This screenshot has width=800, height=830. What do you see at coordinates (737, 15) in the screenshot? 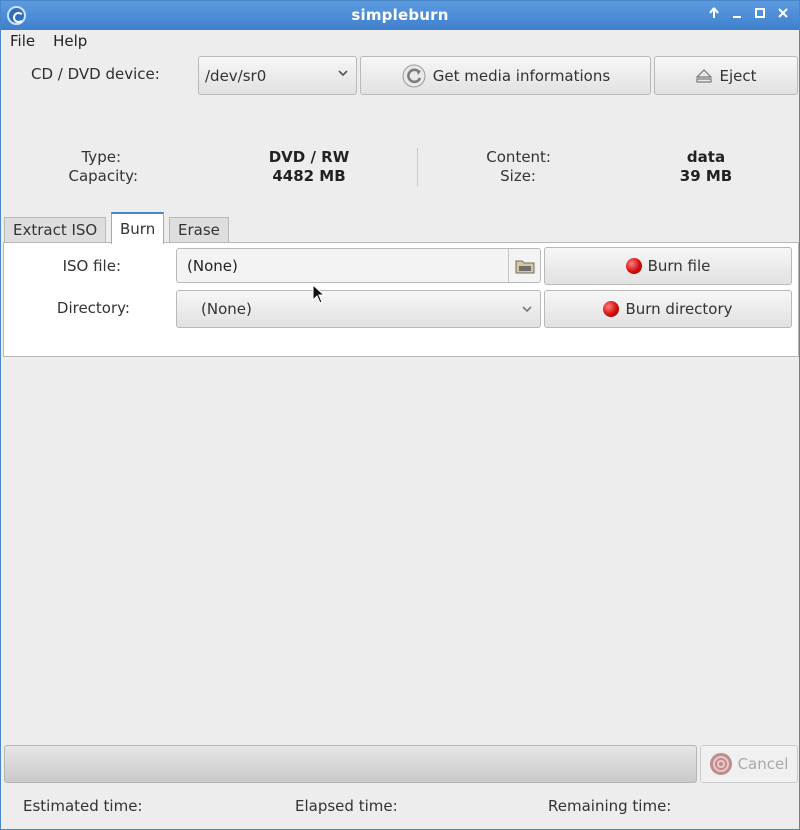
I see `minimize-icon` at bounding box center [737, 15].